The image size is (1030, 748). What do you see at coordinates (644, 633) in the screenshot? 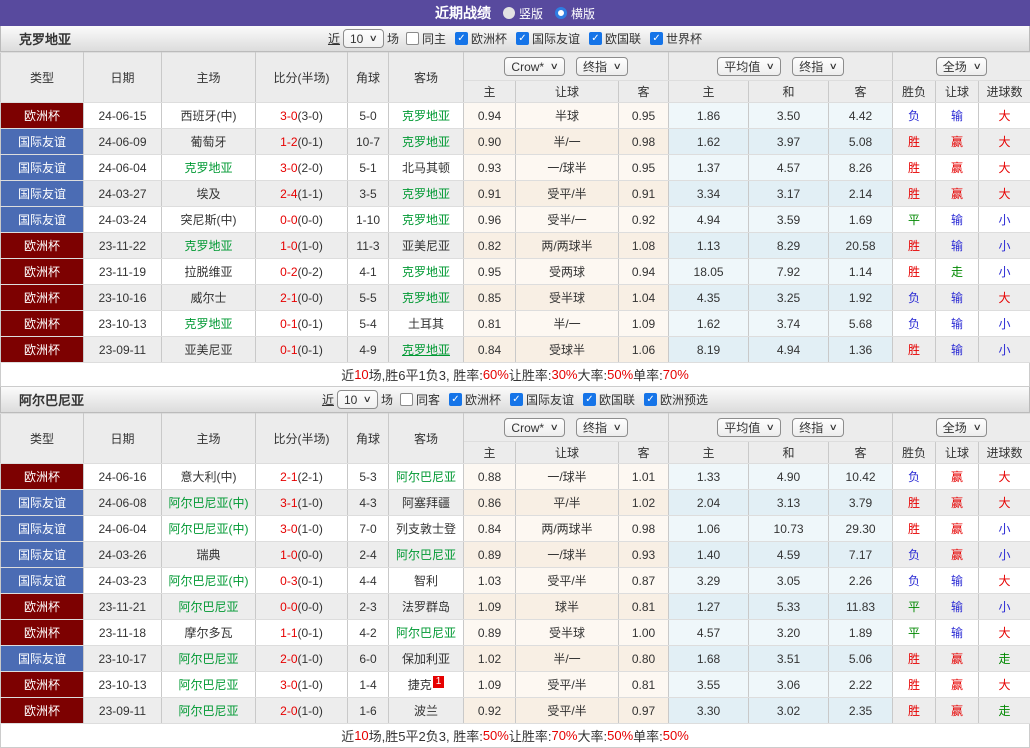
I see `odds-away: 1.00` at bounding box center [644, 633].